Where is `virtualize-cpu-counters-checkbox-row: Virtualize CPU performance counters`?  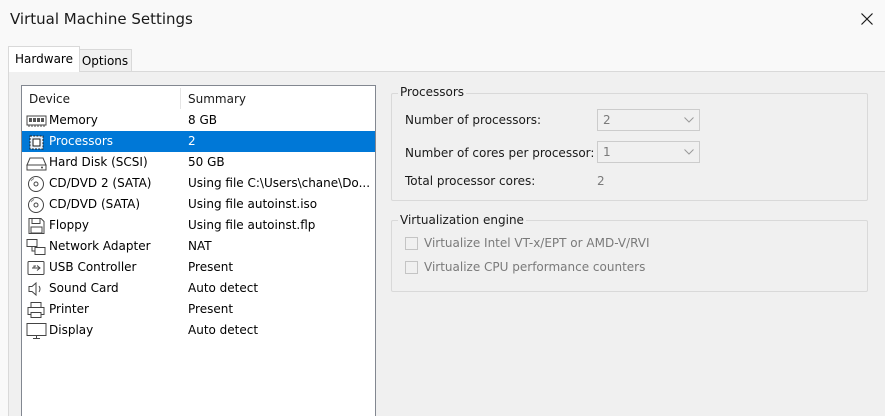 virtualize-cpu-counters-checkbox-row: Virtualize CPU performance counters is located at coordinates (555, 269).